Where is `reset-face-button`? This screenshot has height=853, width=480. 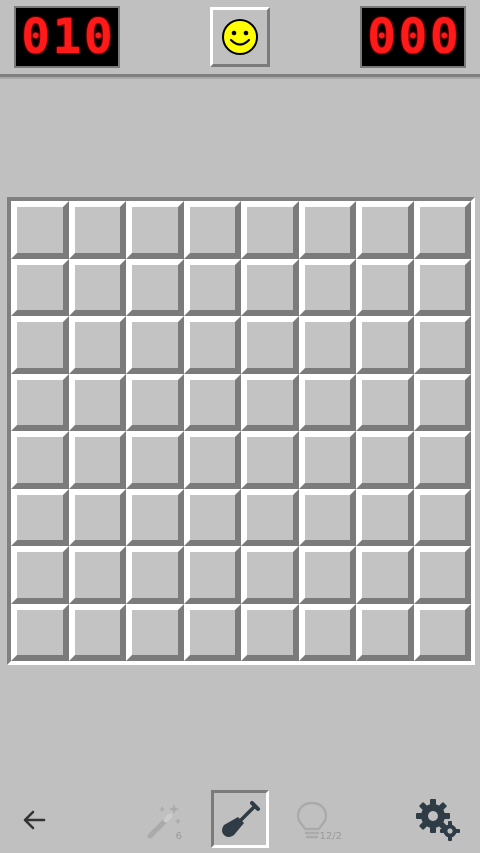
reset-face-button is located at coordinates (240, 37).